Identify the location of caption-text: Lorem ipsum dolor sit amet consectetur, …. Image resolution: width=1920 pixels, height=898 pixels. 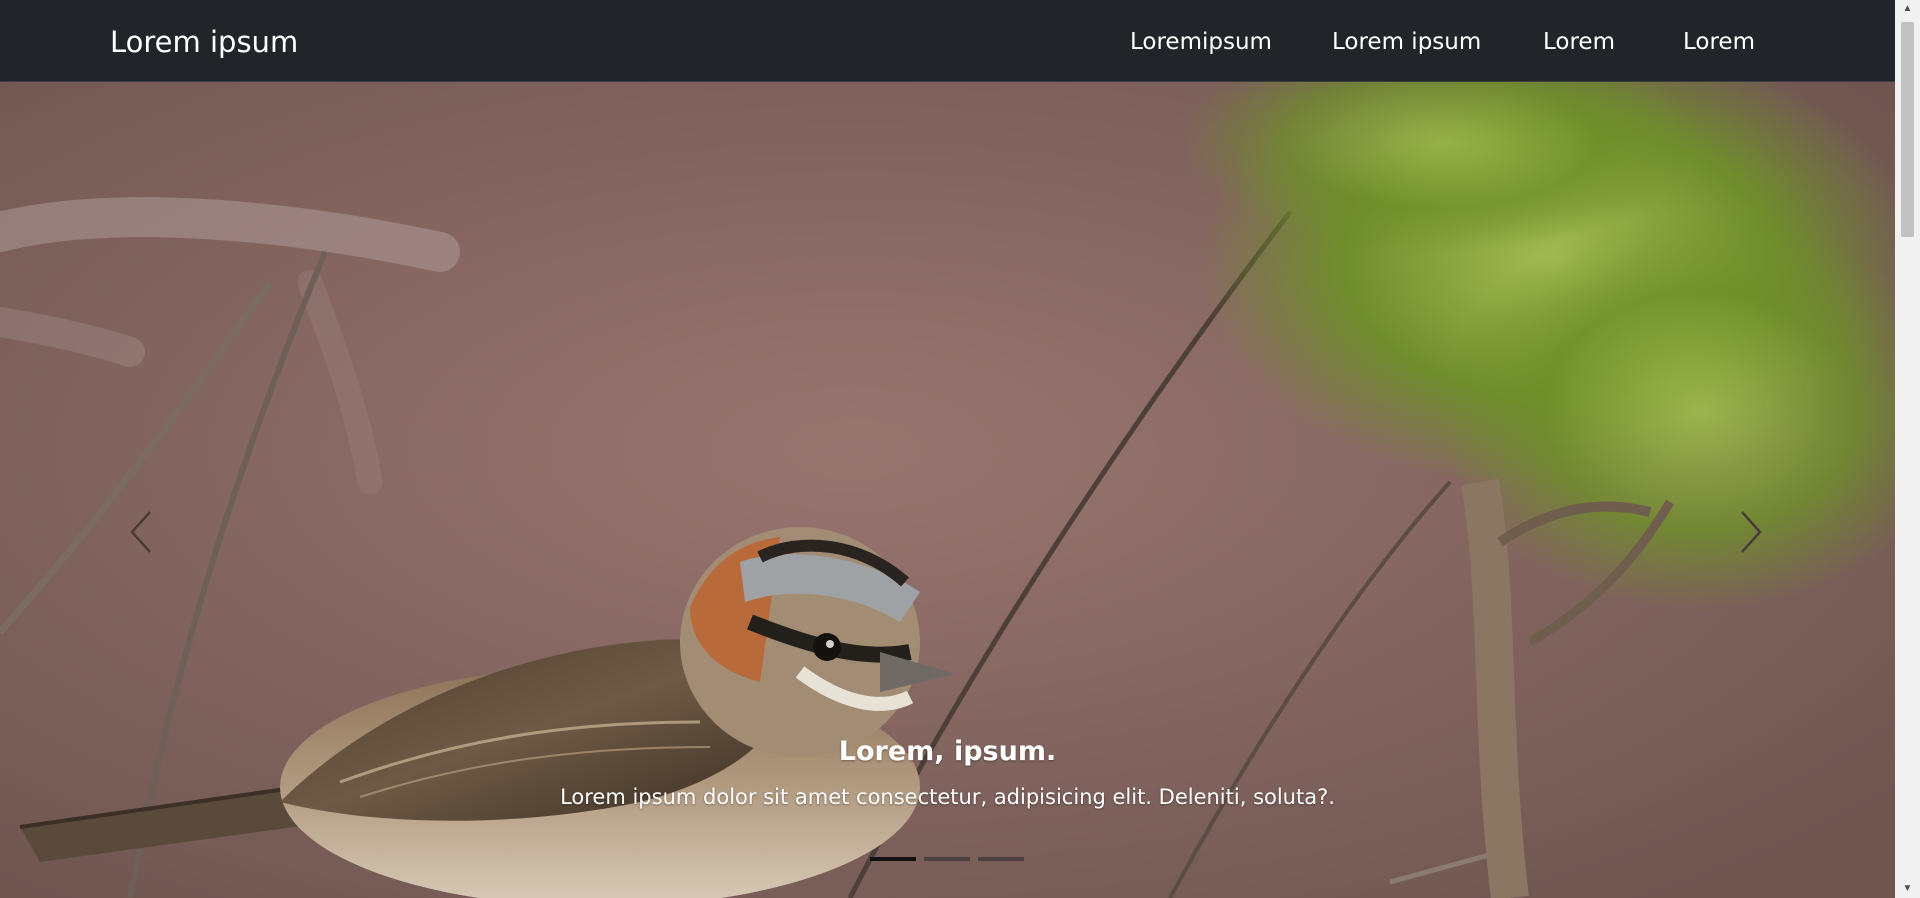
(947, 797).